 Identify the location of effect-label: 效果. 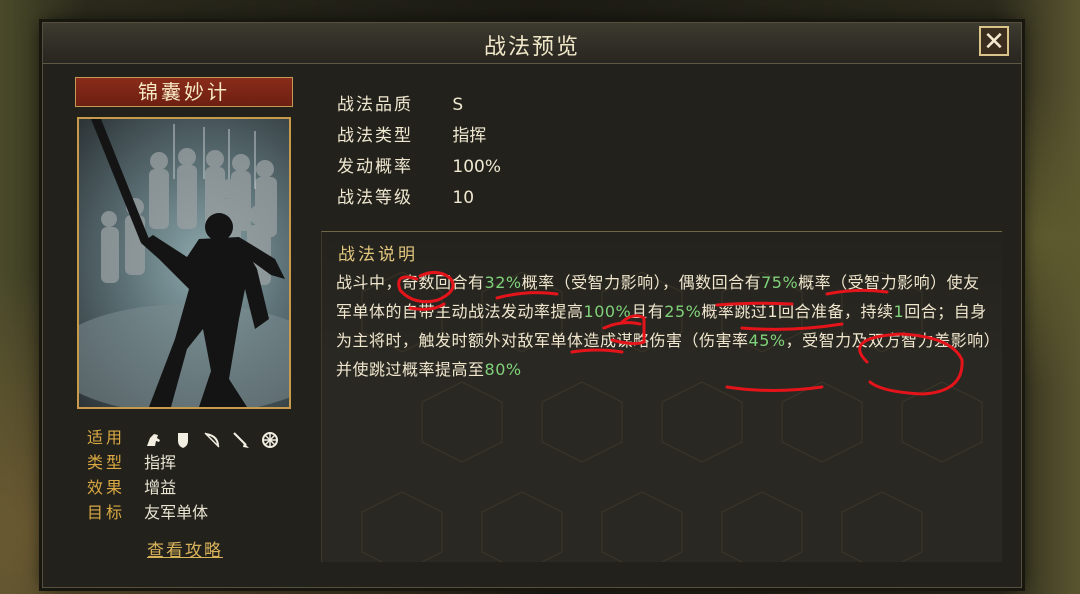
(106, 487).